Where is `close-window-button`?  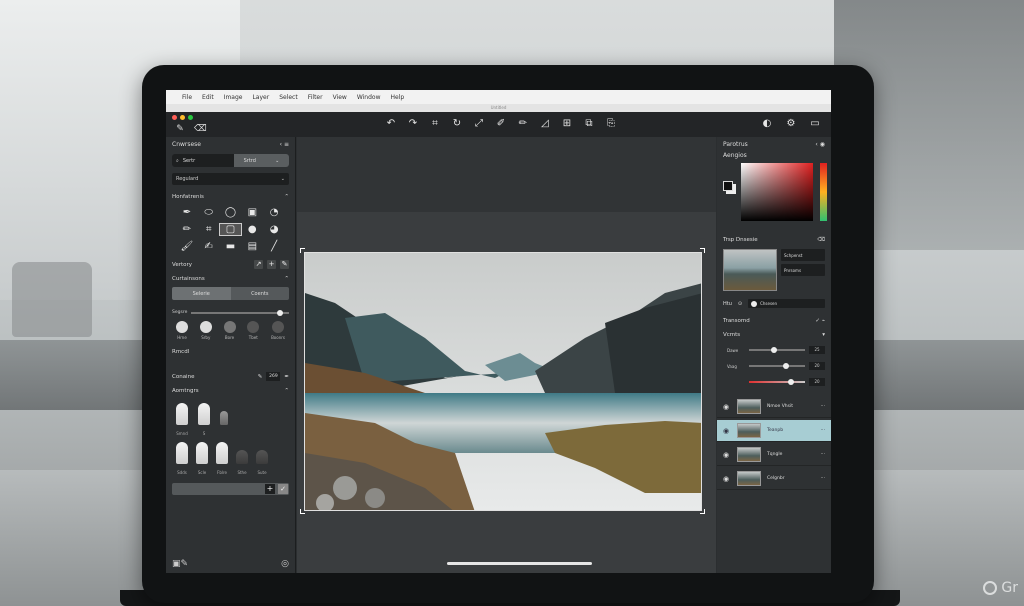
close-window-button is located at coordinates (174, 117).